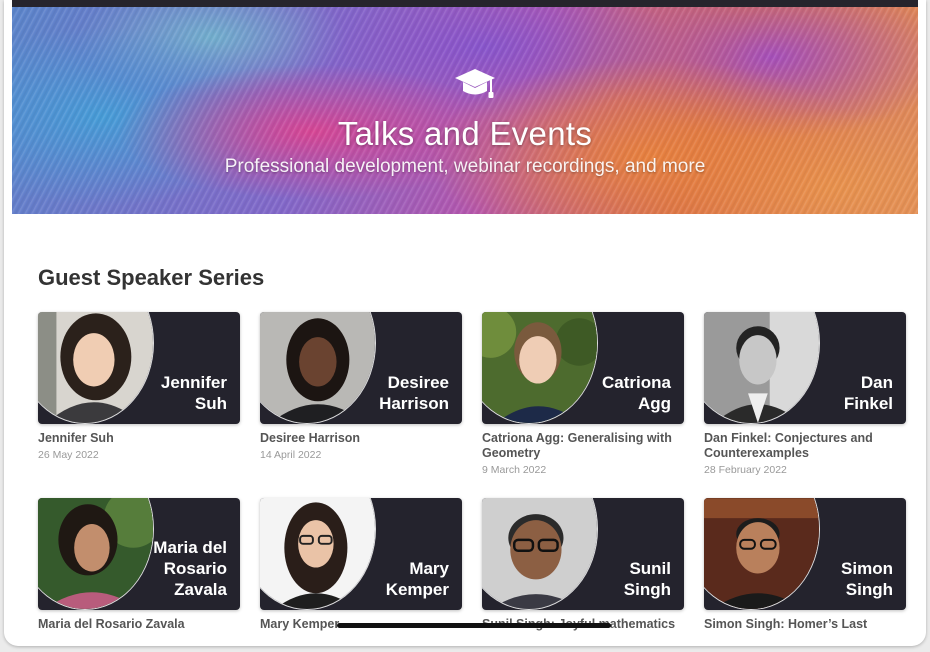  I want to click on hero-title: Talks and Events, so click(465, 133).